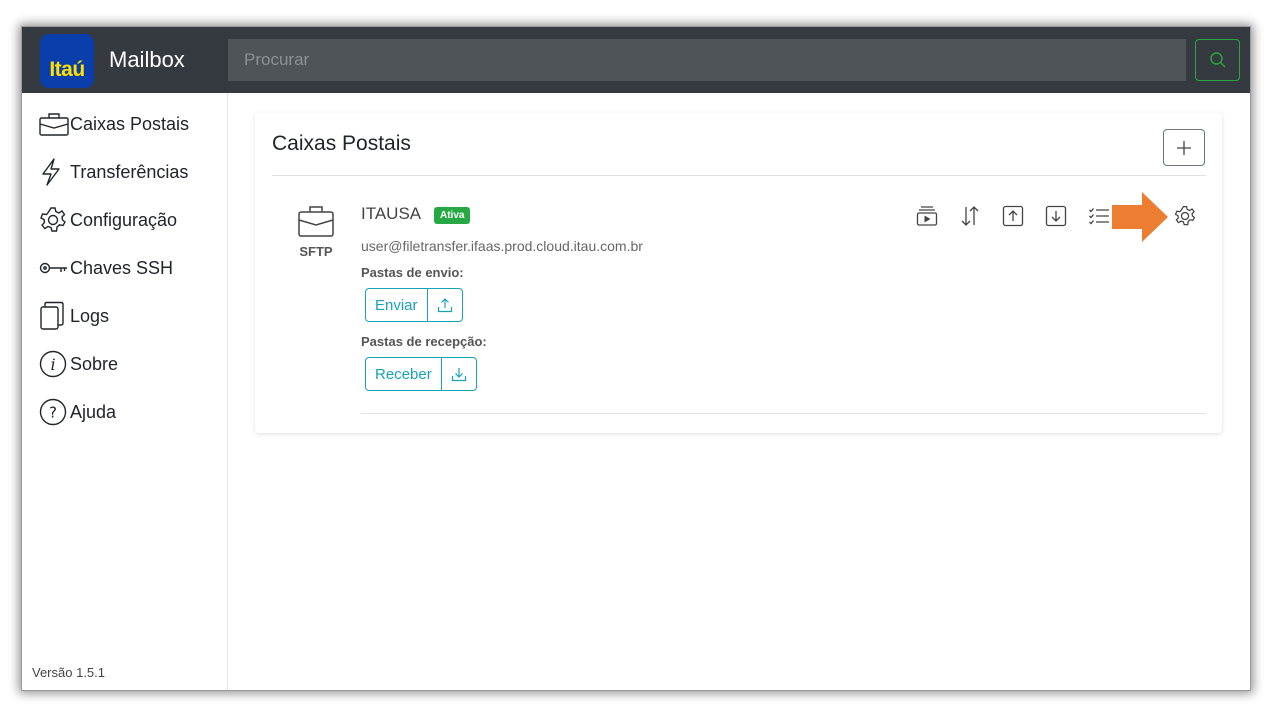 This screenshot has height=720, width=1280. What do you see at coordinates (68, 672) in the screenshot?
I see `app-version: Versão 1.5.1` at bounding box center [68, 672].